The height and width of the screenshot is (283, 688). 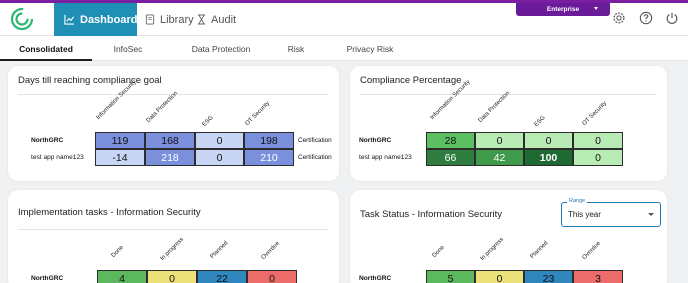 I want to click on enterprise-label: Enterprise, so click(x=563, y=9).